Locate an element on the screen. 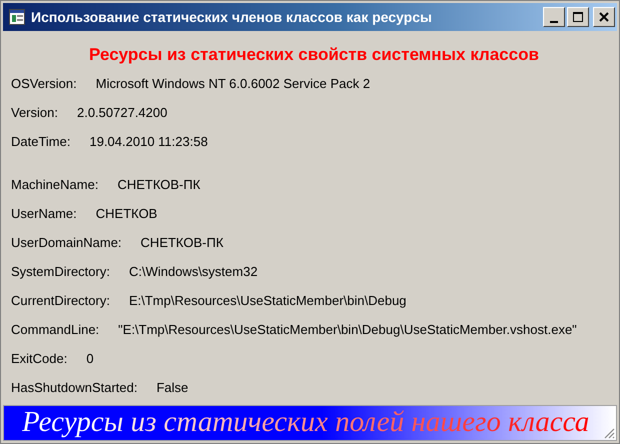 The image size is (620, 444). field-value: "E:\Tmp\Resources\UseStaticMember\bin\Debug\UseStaticMember.vshost.exe" is located at coordinates (347, 329).